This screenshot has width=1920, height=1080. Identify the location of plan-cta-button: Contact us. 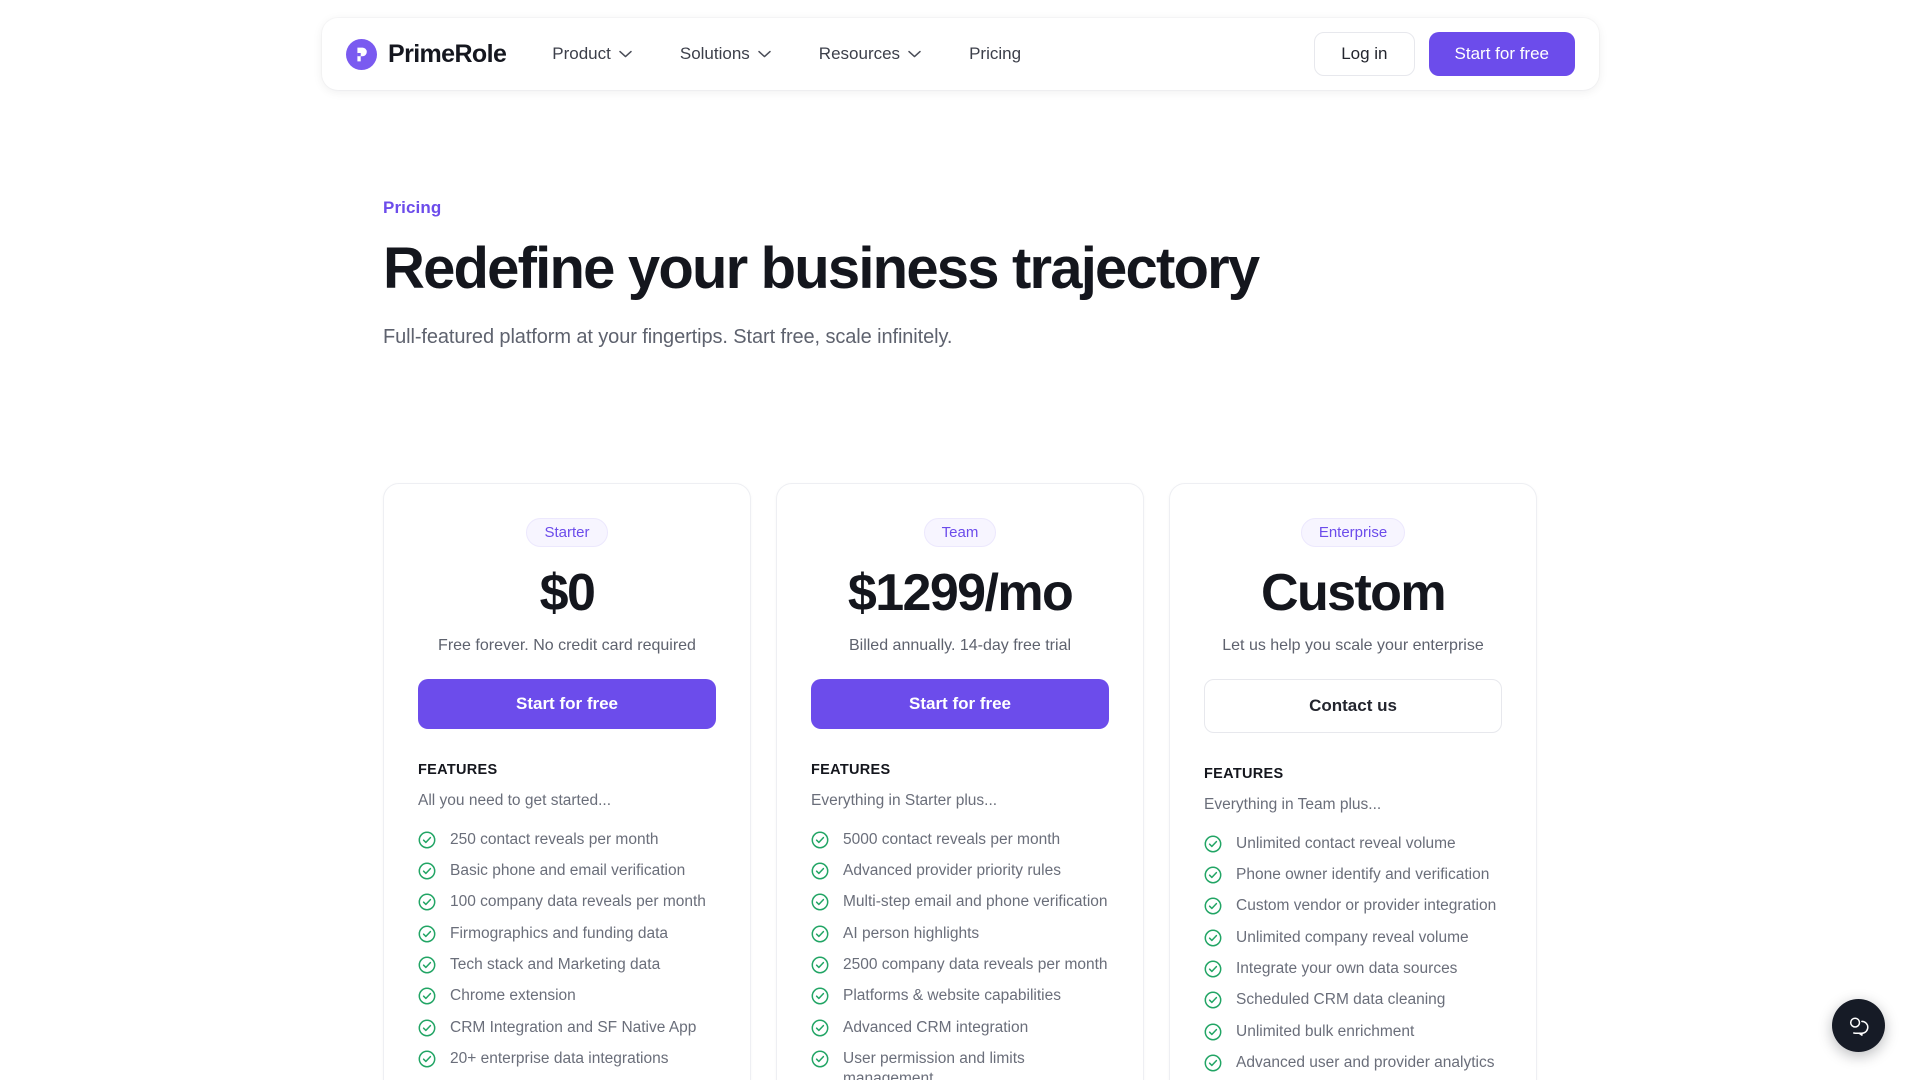
(1353, 705).